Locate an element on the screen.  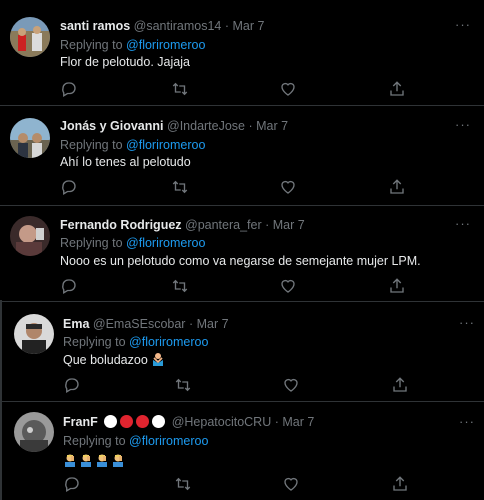
tweet-header: FranF @HepatocitoCRU · Mar 7 is located at coordinates (188, 422).